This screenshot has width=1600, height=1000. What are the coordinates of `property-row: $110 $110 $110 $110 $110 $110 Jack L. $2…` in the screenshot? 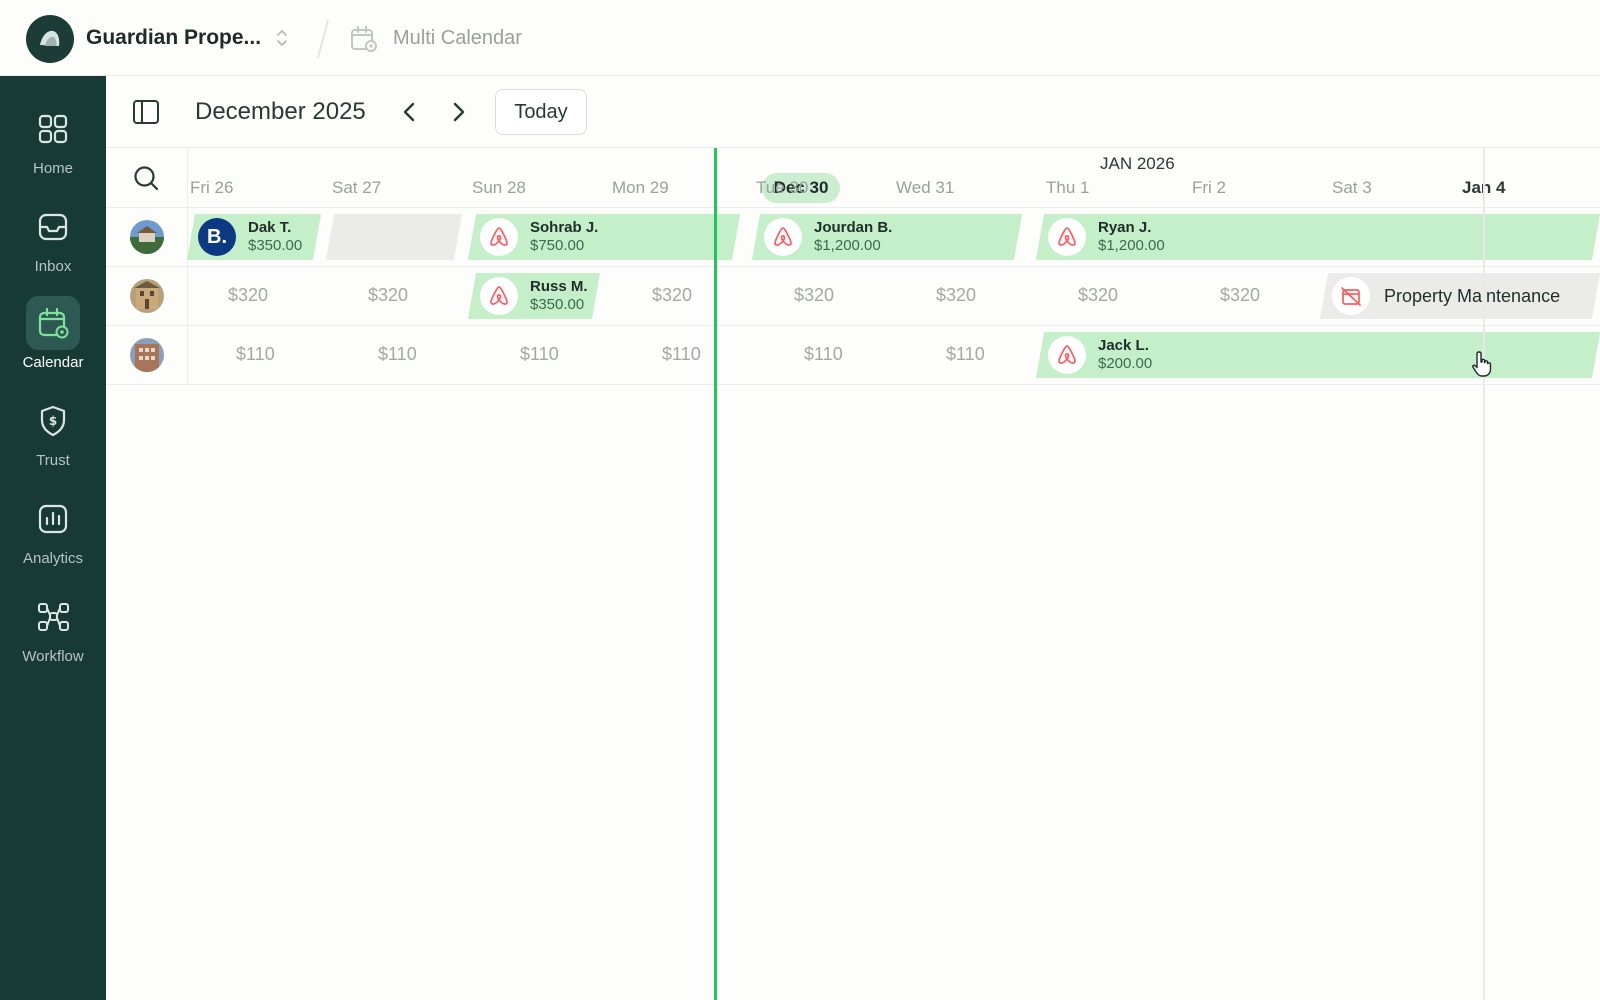 It's located at (853, 355).